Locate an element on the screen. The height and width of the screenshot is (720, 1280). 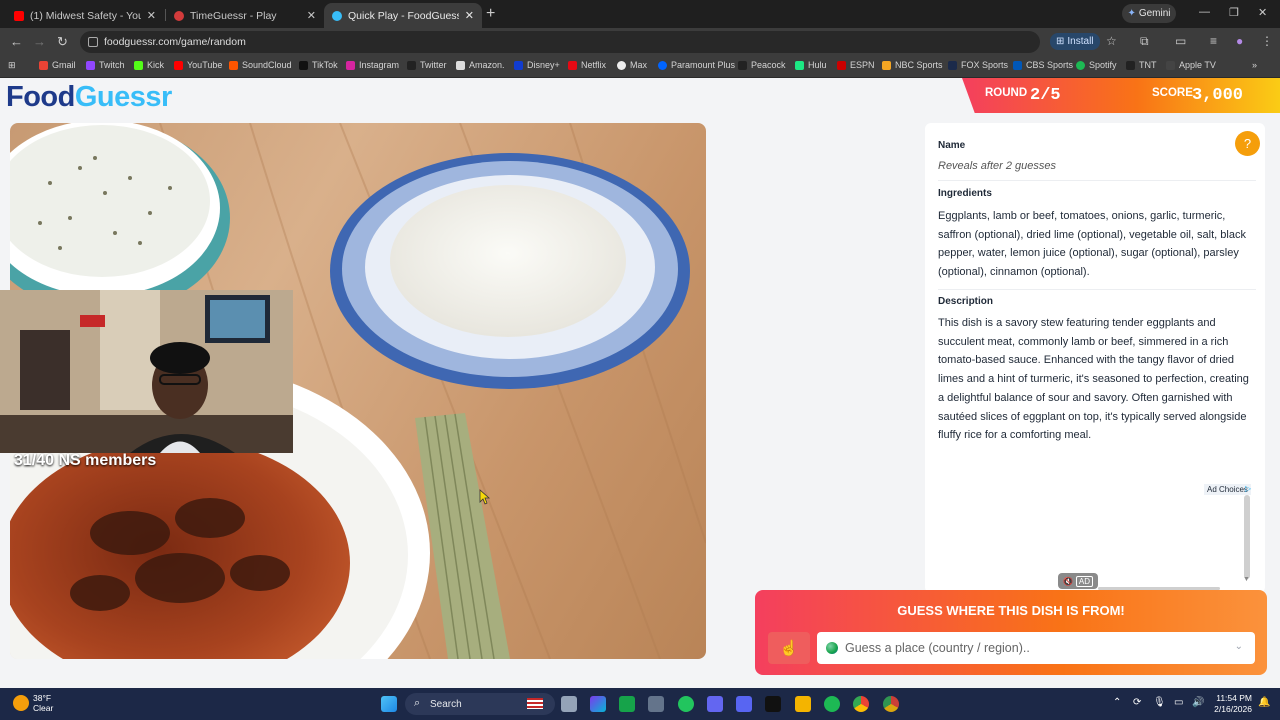
bookmark-cbs-sports: CBS Sports is located at coordinates (1043, 65).